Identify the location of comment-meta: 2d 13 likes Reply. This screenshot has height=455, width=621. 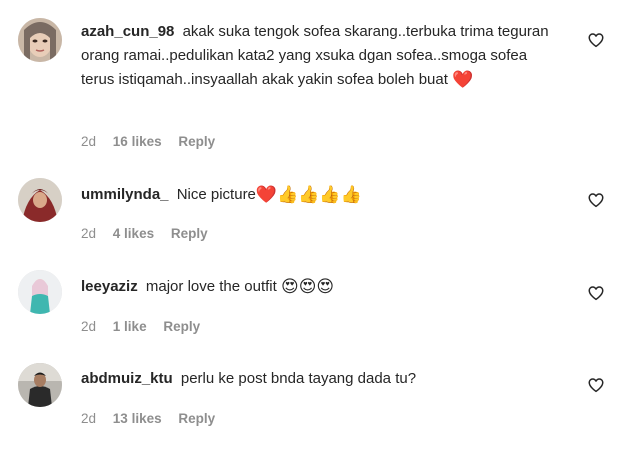
(154, 418).